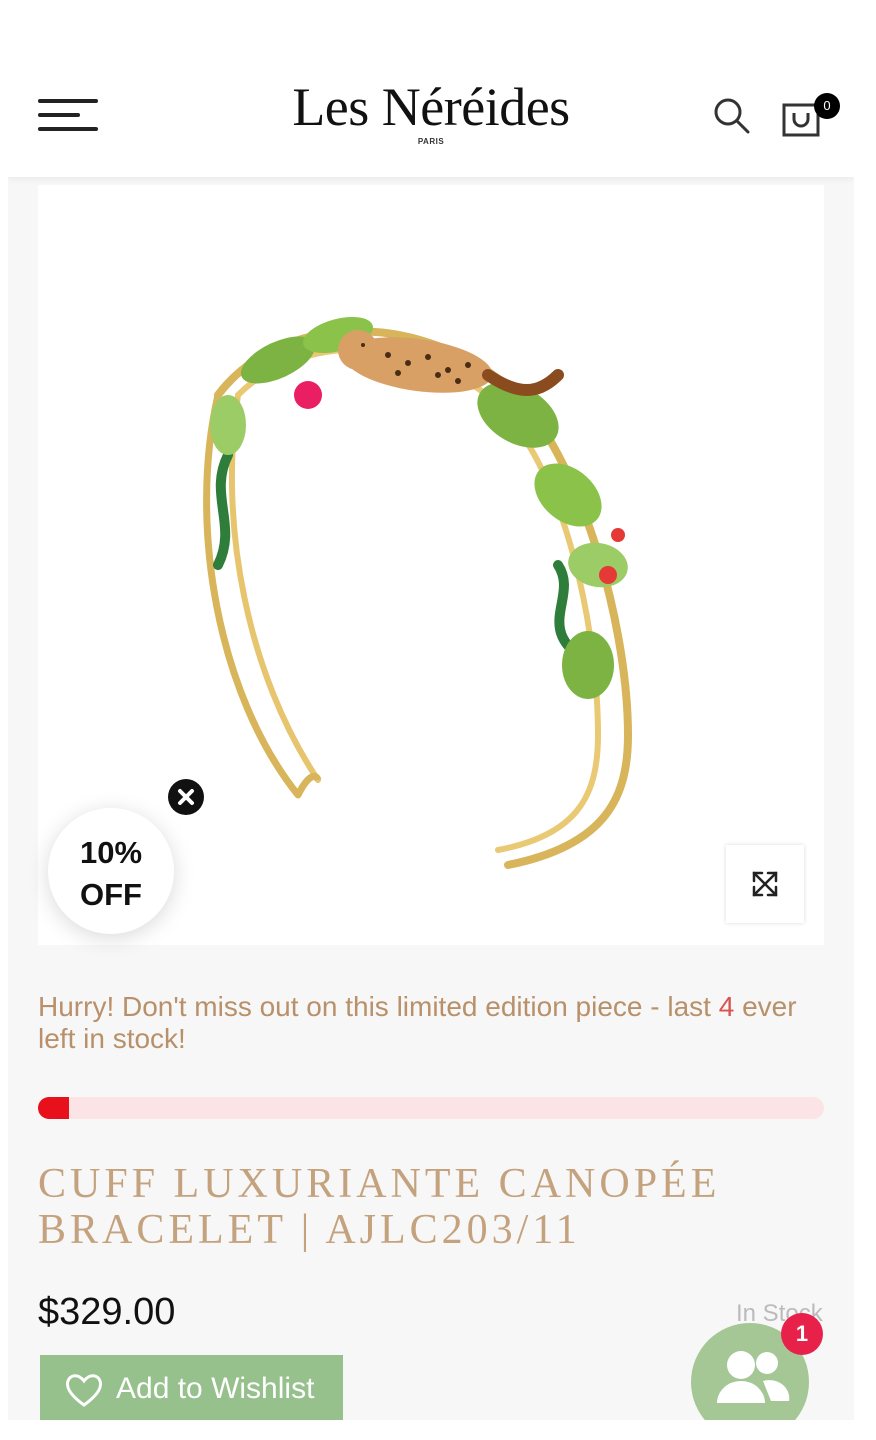  What do you see at coordinates (111, 894) in the screenshot?
I see `discount-off: OFF` at bounding box center [111, 894].